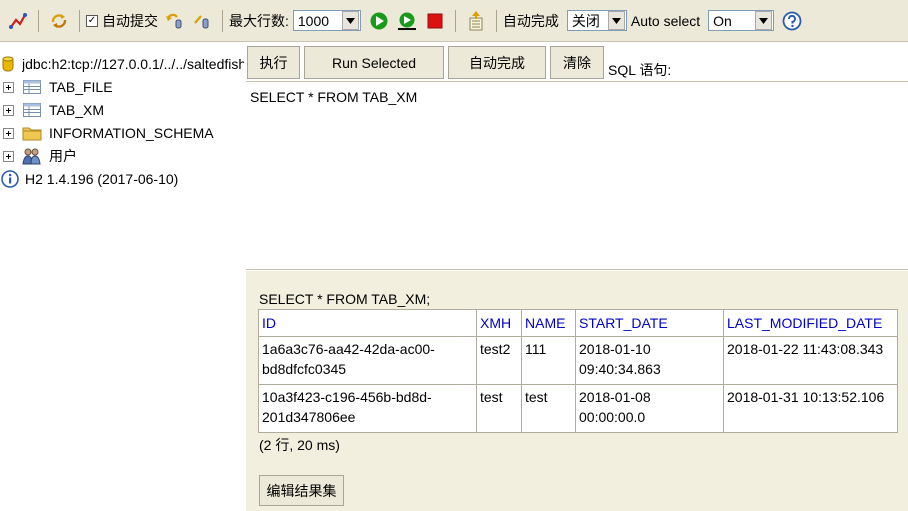 This screenshot has width=908, height=511. What do you see at coordinates (345, 299) in the screenshot?
I see `result-query: SELECT * FROM TAB_XM;` at bounding box center [345, 299].